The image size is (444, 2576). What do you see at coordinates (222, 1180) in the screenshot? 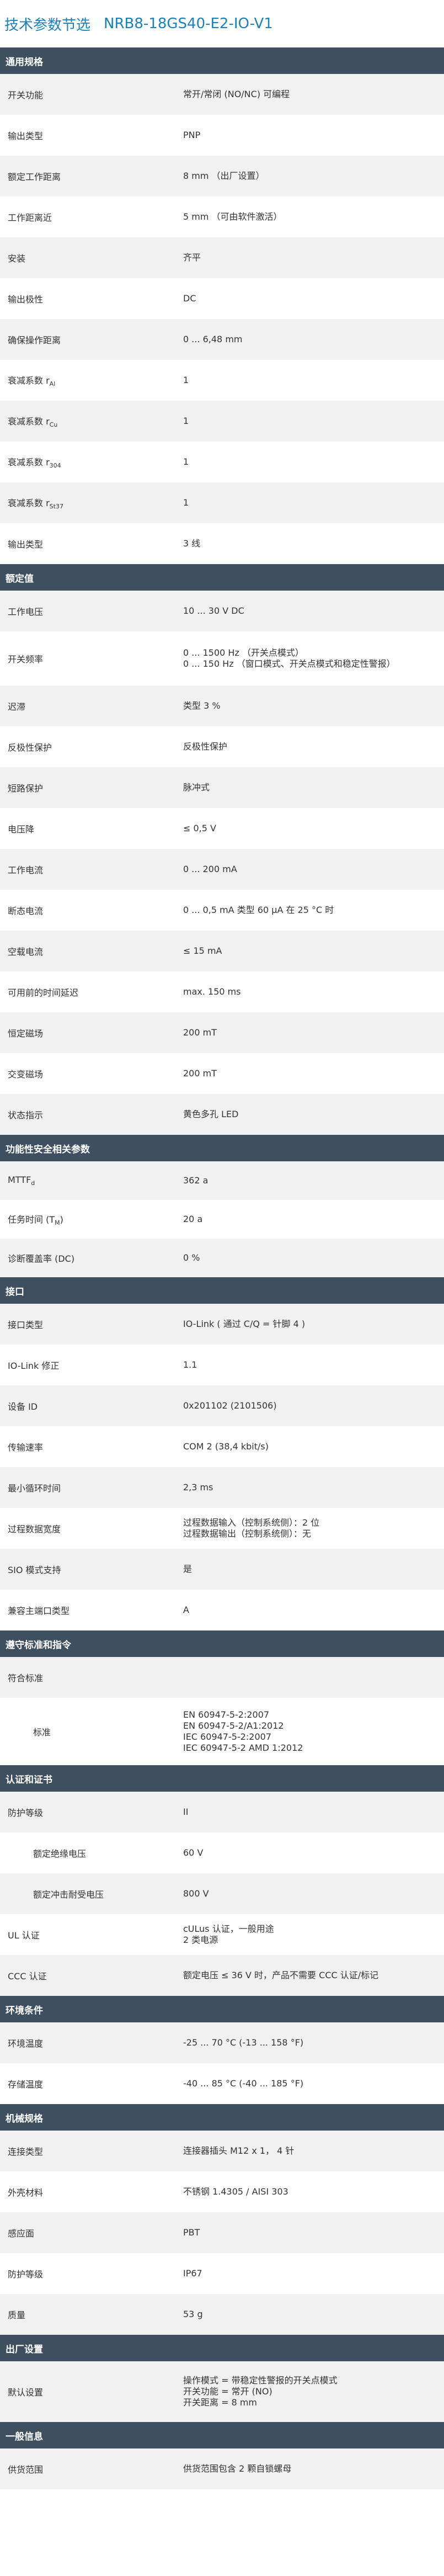
I see `spec-row: MTTFd 362 a` at bounding box center [222, 1180].